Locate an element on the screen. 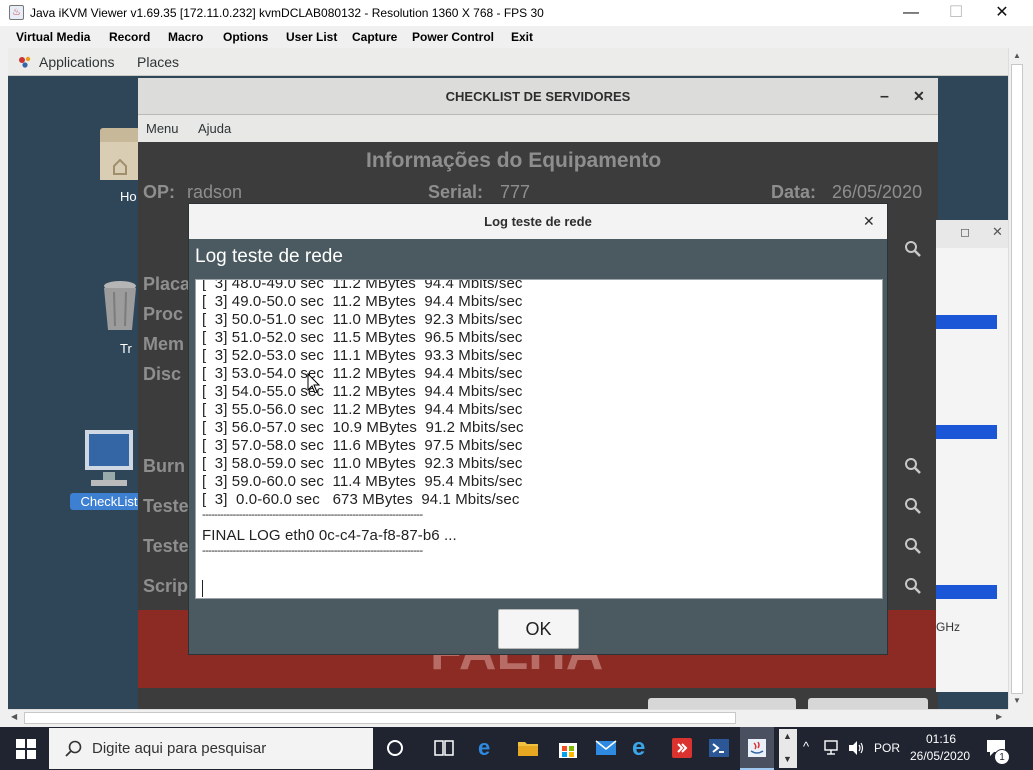 This screenshot has width=1033, height=770. menu-power-control: Power Control is located at coordinates (453, 37).